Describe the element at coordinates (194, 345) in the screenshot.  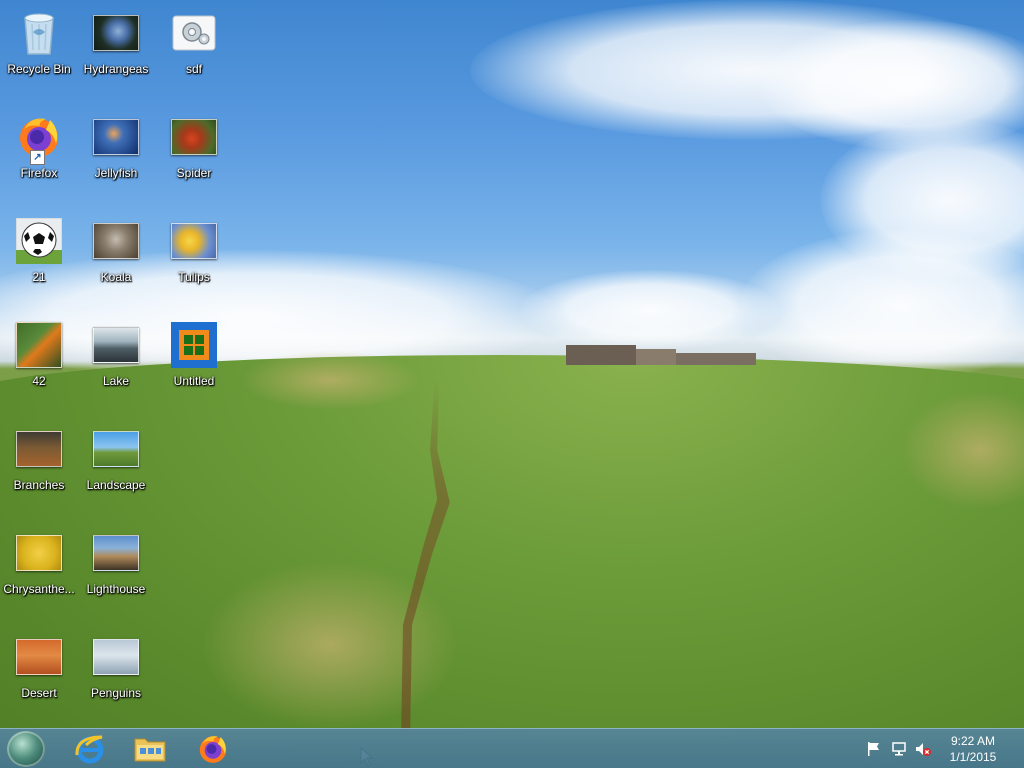
I see `untitled-app-icon` at that location.